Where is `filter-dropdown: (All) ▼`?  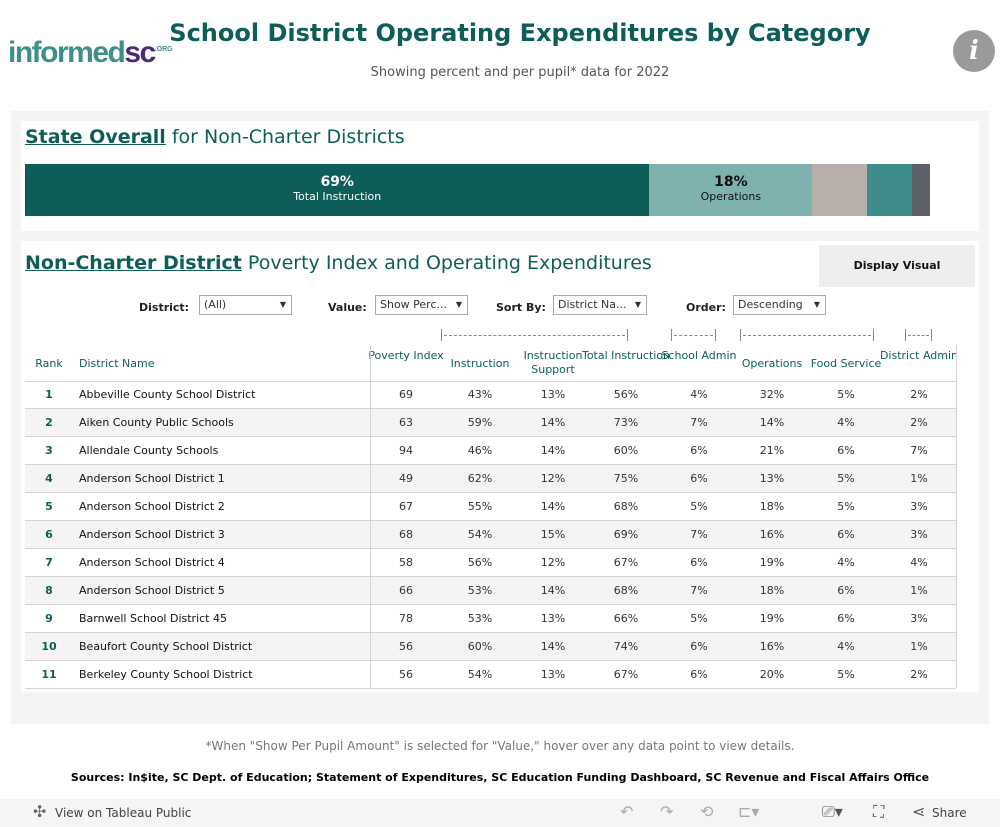 filter-dropdown: (All) ▼ is located at coordinates (245, 305).